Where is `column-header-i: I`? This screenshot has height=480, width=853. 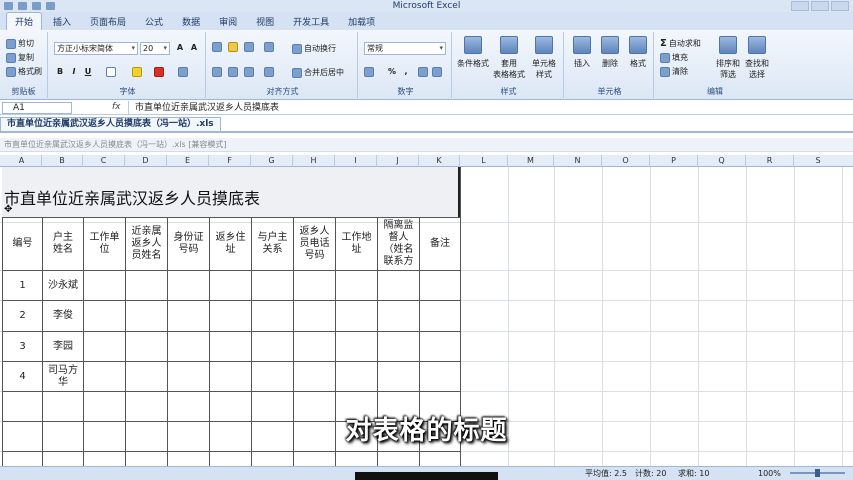 column-header-i: I is located at coordinates (356, 161).